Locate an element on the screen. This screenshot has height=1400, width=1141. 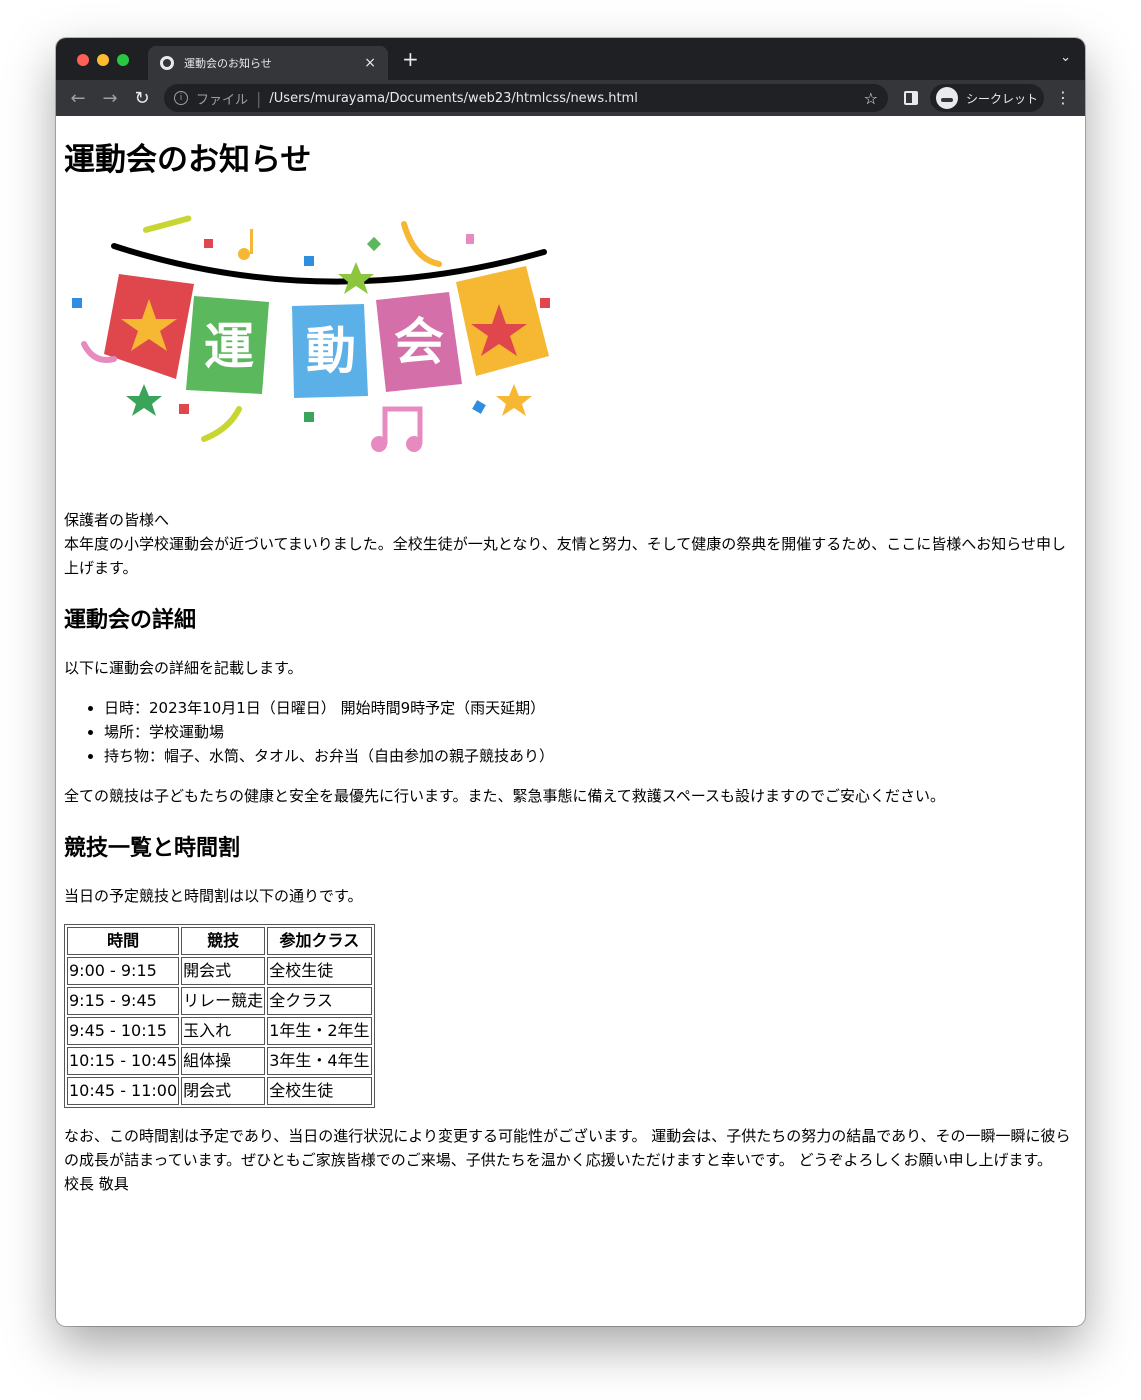
incognito-icon is located at coordinates (947, 98).